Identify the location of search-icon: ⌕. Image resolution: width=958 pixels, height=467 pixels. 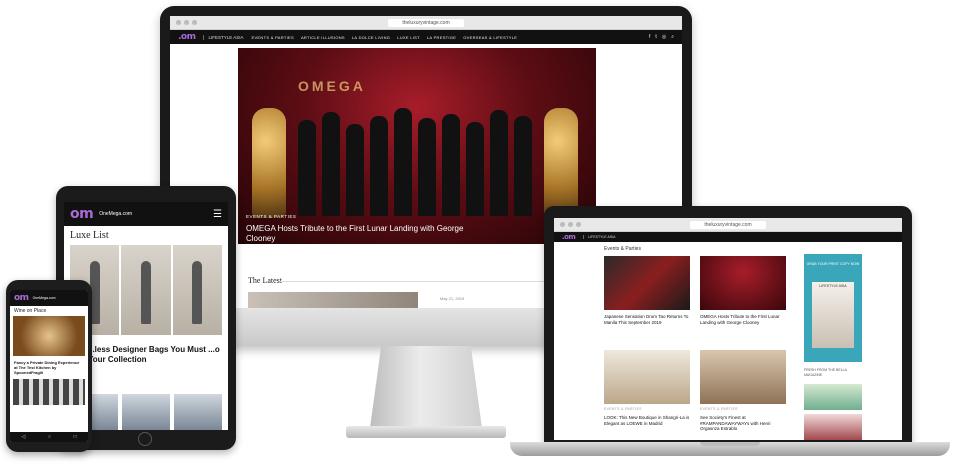
(672, 37).